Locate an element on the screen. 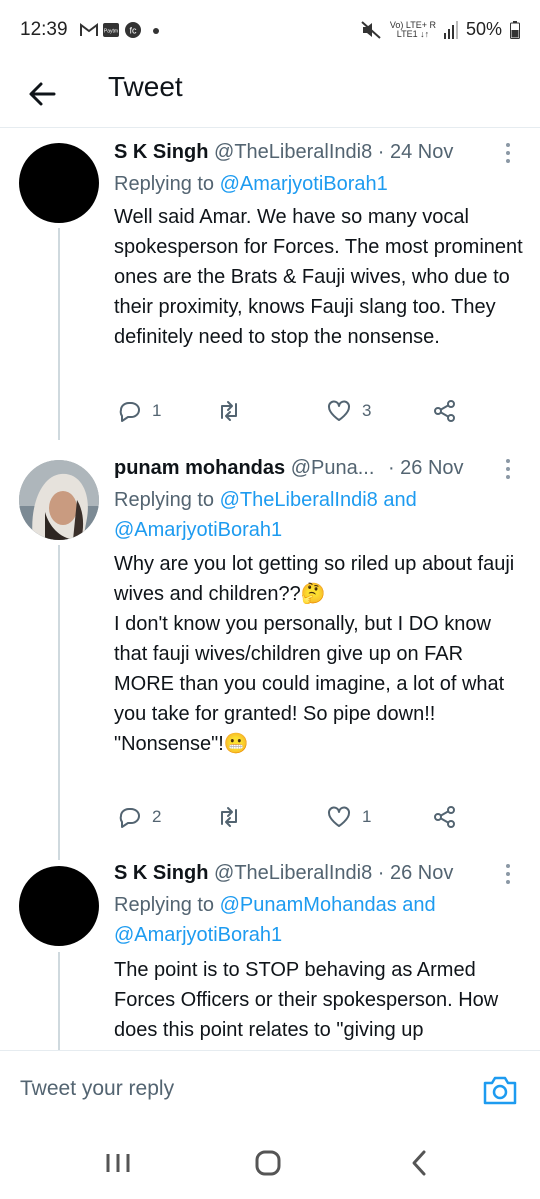 This screenshot has height=1199, width=540. top-bar: Tweet is located at coordinates (270, 94).